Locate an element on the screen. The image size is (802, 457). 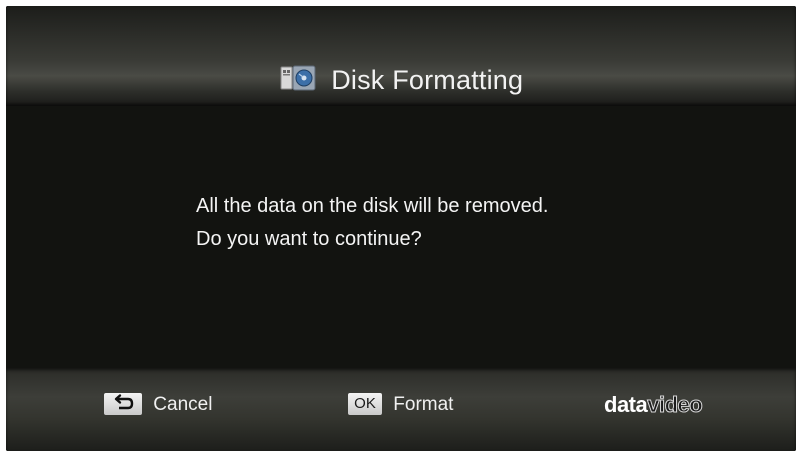
logo-part-1: data is located at coordinates (626, 404).